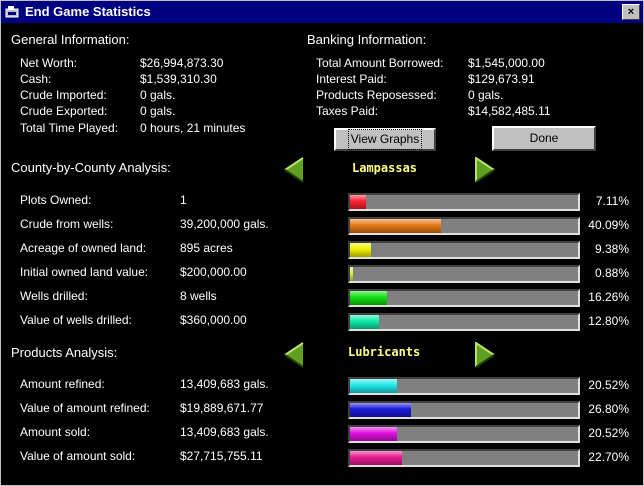  I want to click on total-time-played-label: Total Time Played:, so click(69, 128).